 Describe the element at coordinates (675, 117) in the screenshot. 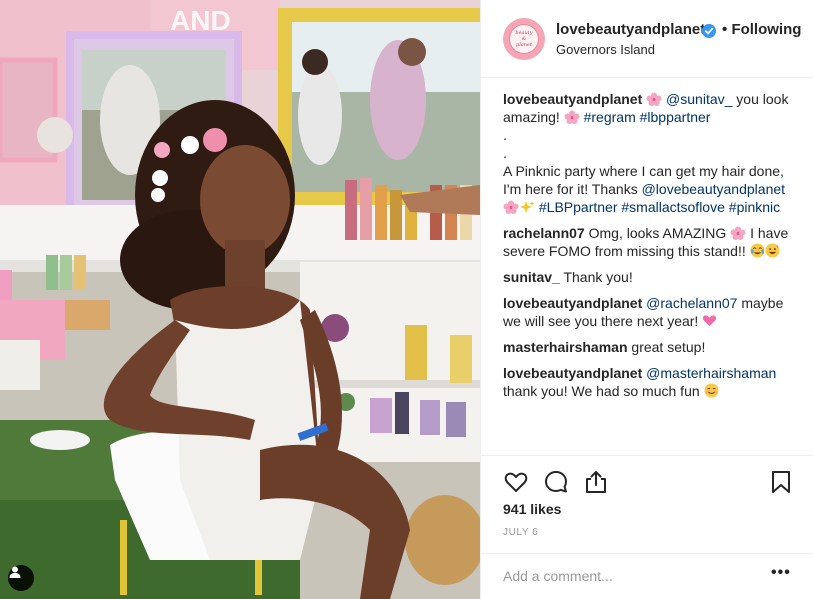

I see `hashtag-link: #lbppartner` at that location.